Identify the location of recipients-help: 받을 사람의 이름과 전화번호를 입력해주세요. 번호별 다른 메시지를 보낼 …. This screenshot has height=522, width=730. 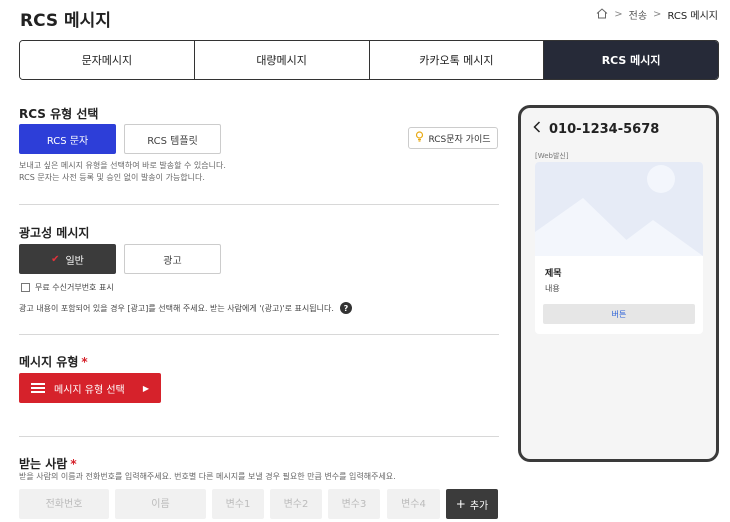
(207, 476).